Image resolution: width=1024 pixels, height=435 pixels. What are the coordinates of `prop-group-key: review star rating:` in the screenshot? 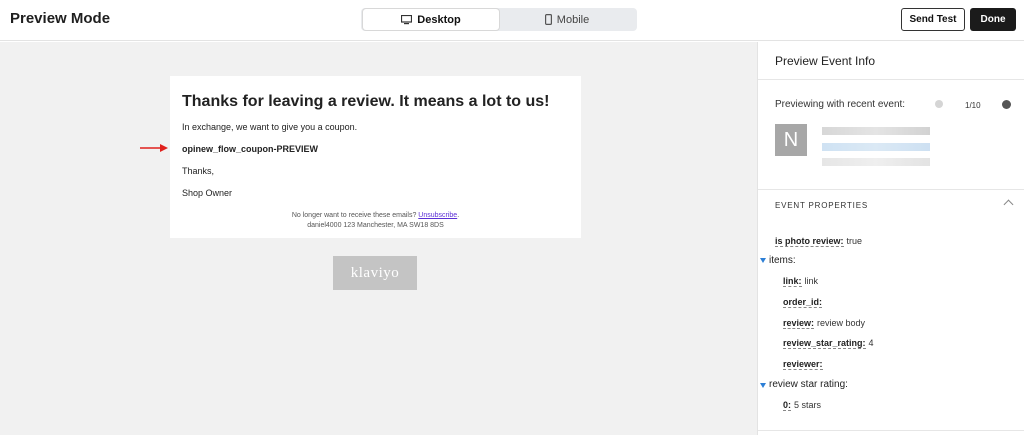 It's located at (808, 384).